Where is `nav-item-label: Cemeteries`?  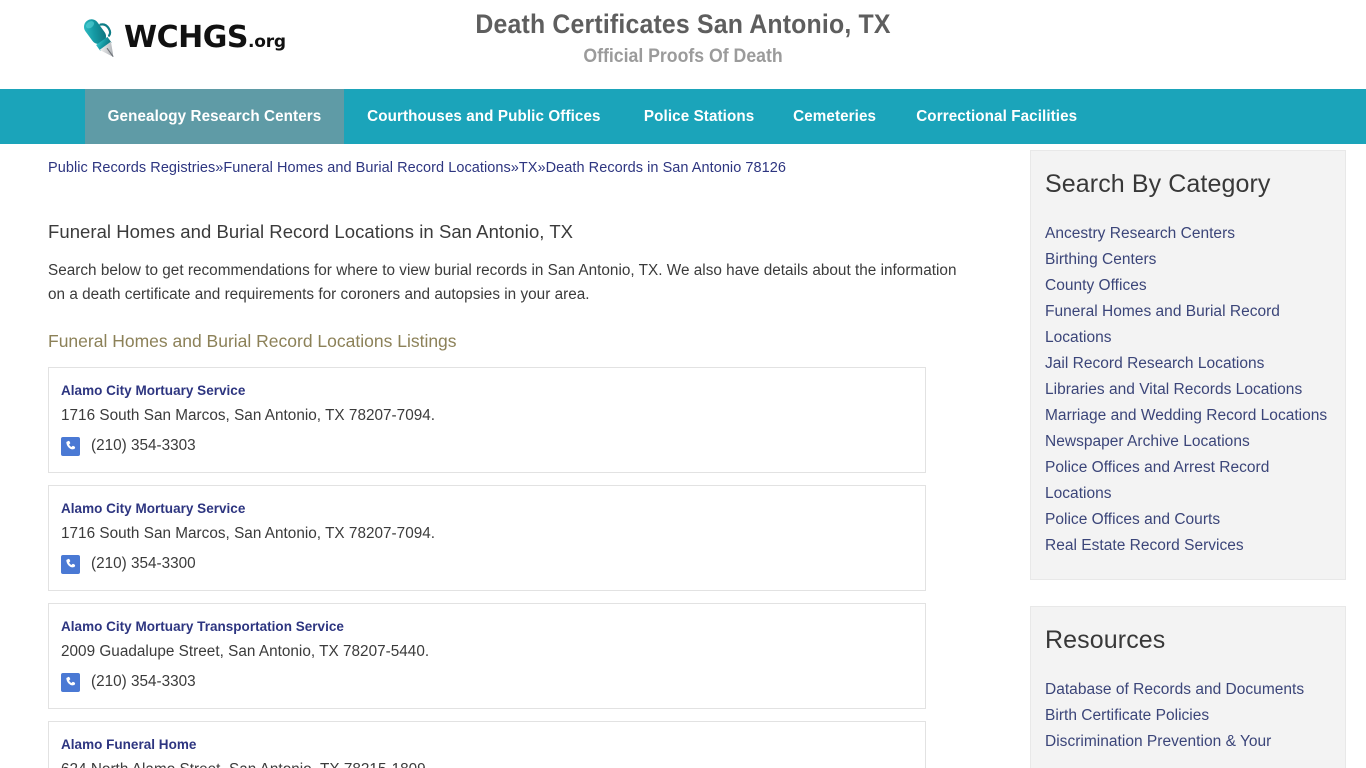 nav-item-label: Cemeteries is located at coordinates (834, 116).